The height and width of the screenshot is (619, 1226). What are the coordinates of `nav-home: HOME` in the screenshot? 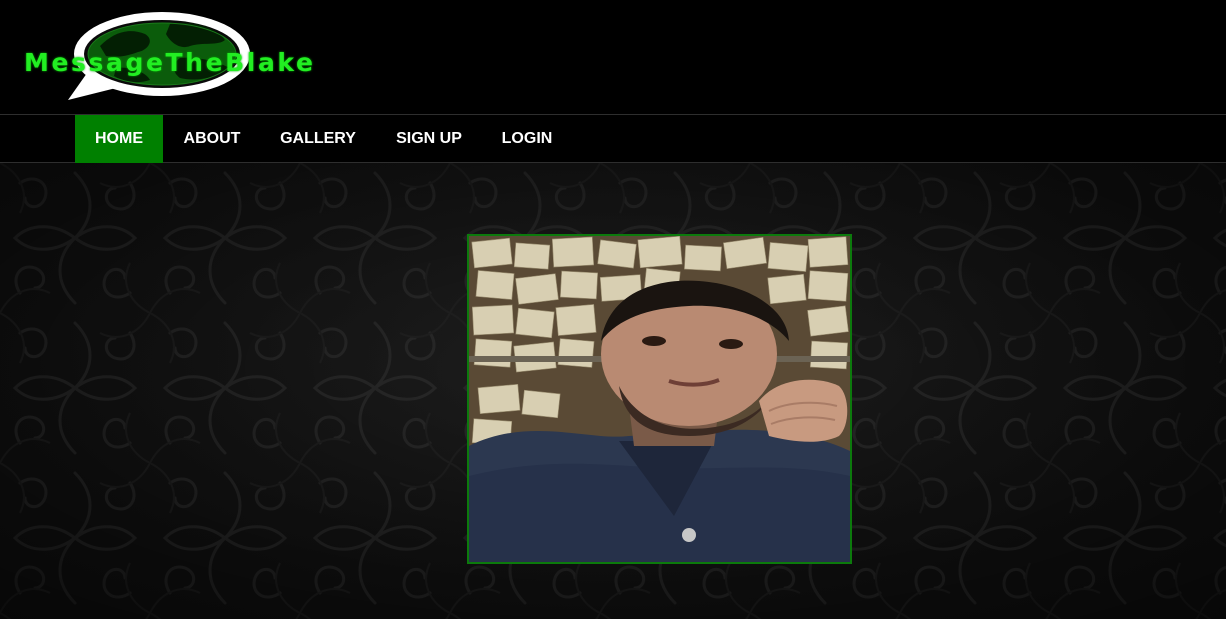 It's located at (119, 139).